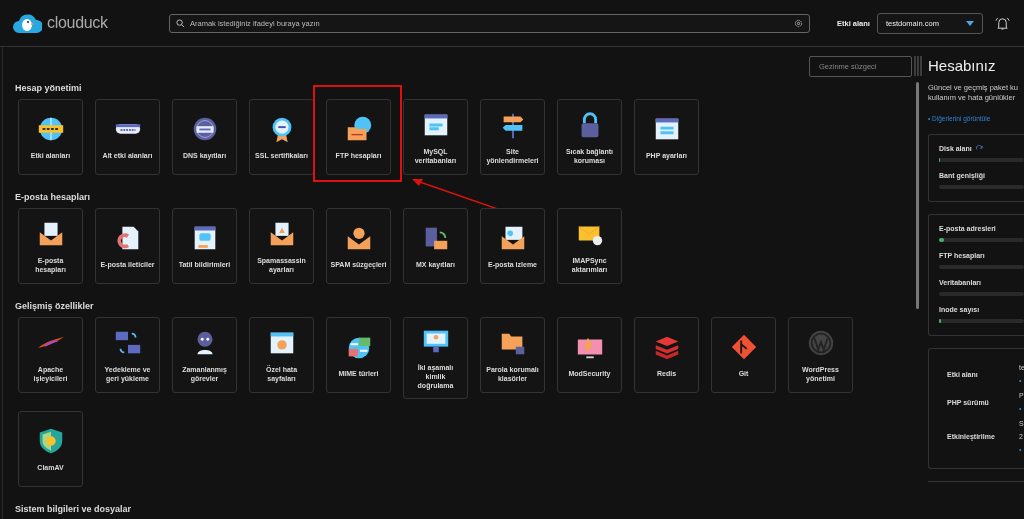 The width and height of the screenshot is (1024, 519). Describe the element at coordinates (979, 148) in the screenshot. I see `refresh-icon` at that location.